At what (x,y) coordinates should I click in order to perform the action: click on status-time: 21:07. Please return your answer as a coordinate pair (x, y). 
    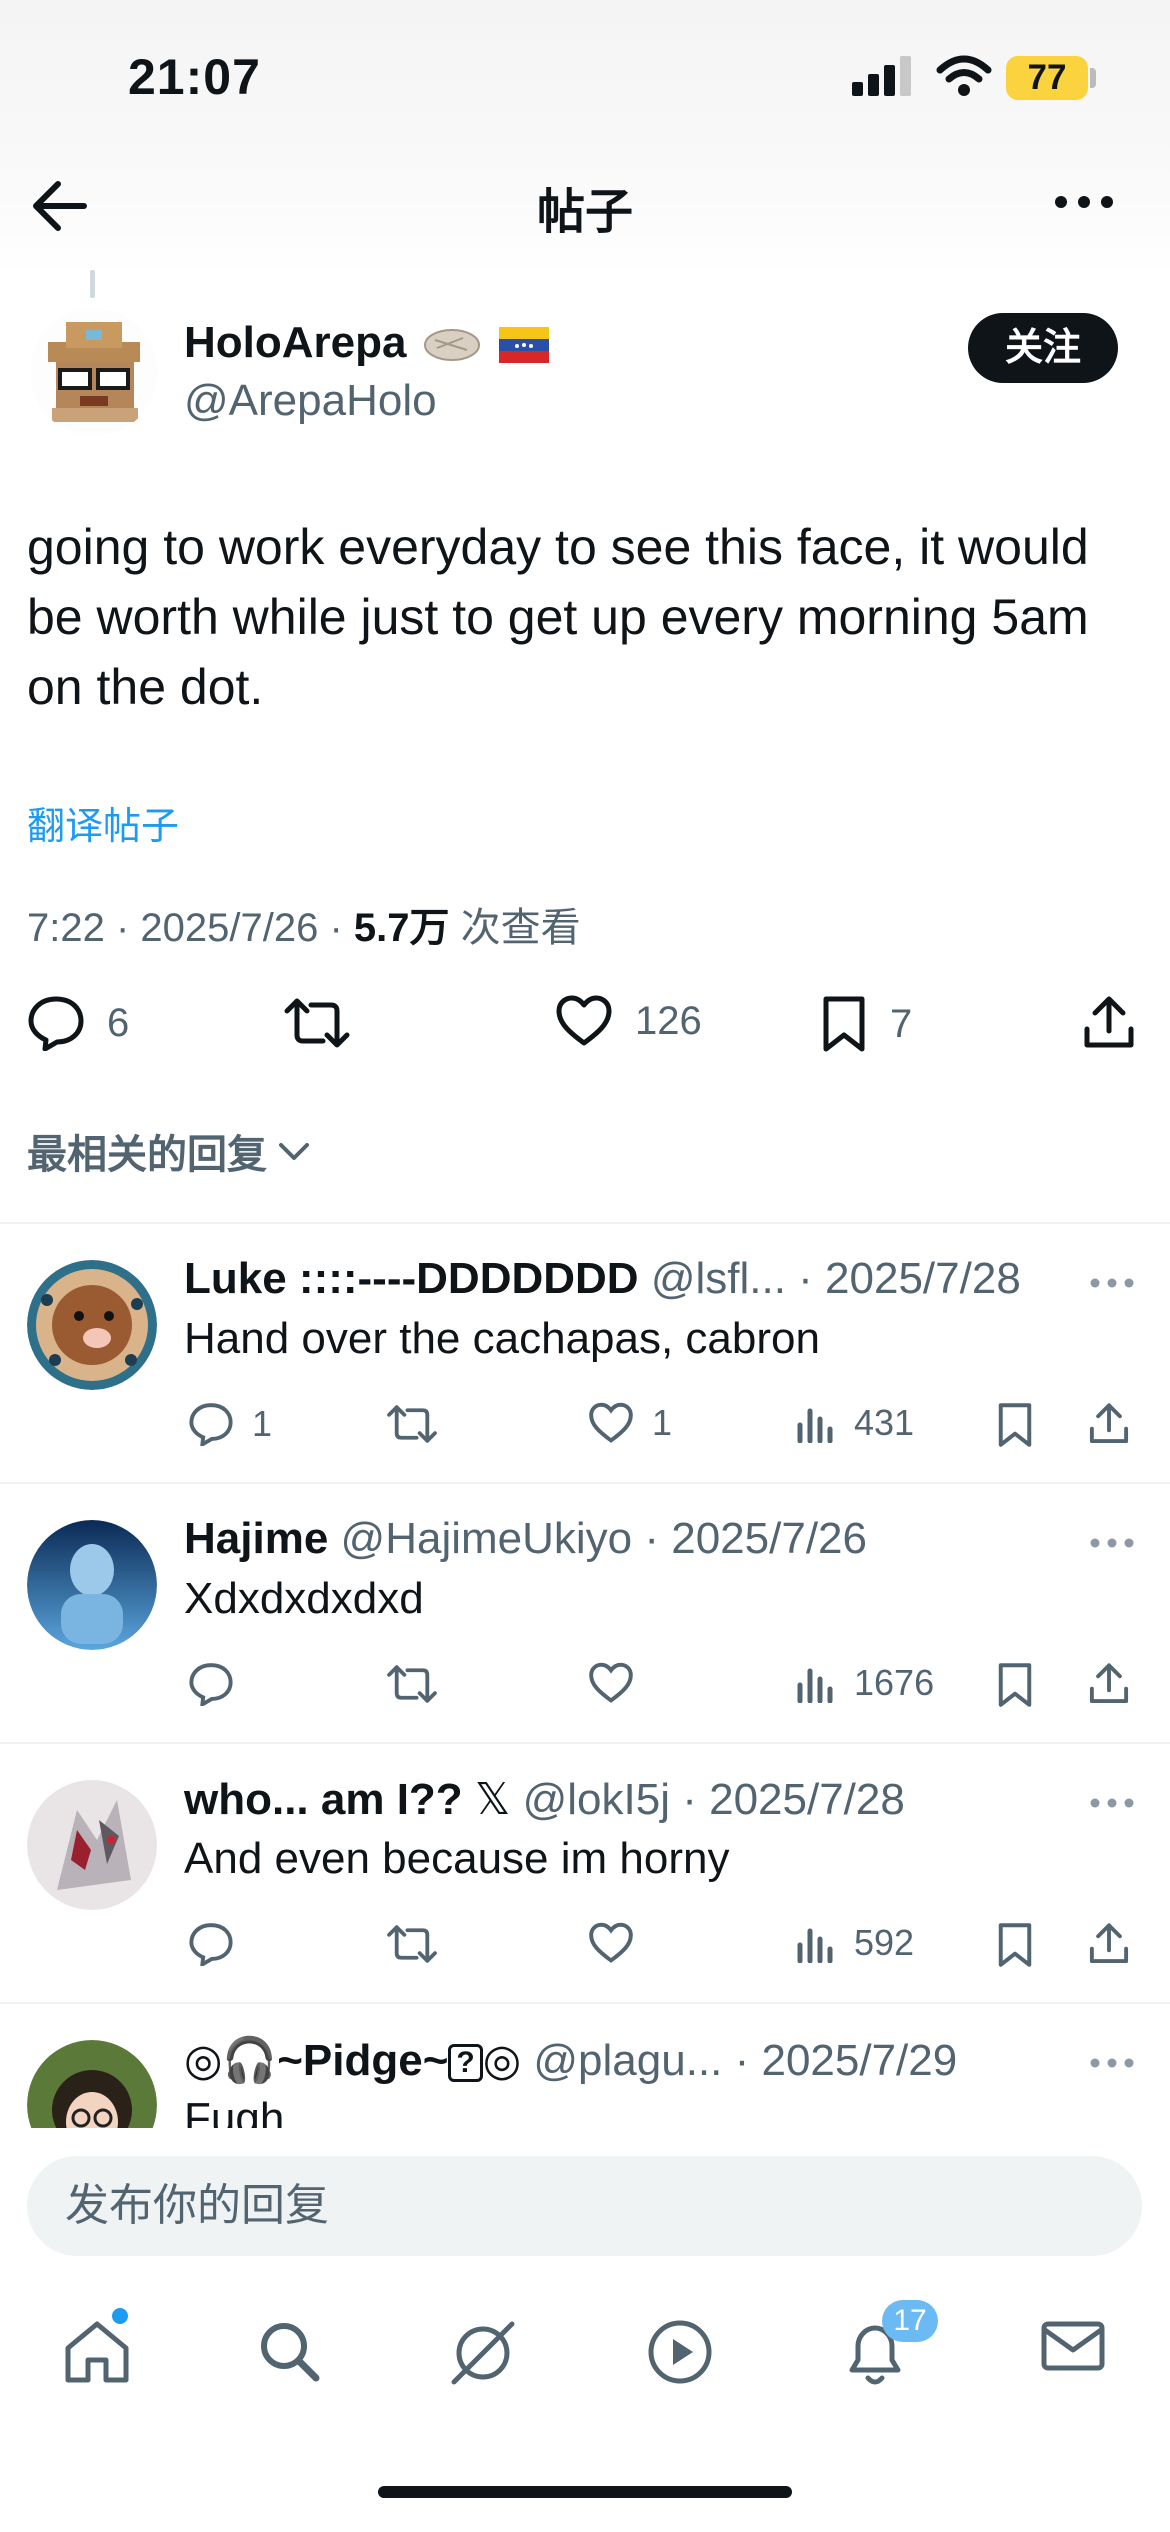
    Looking at the image, I should click on (194, 77).